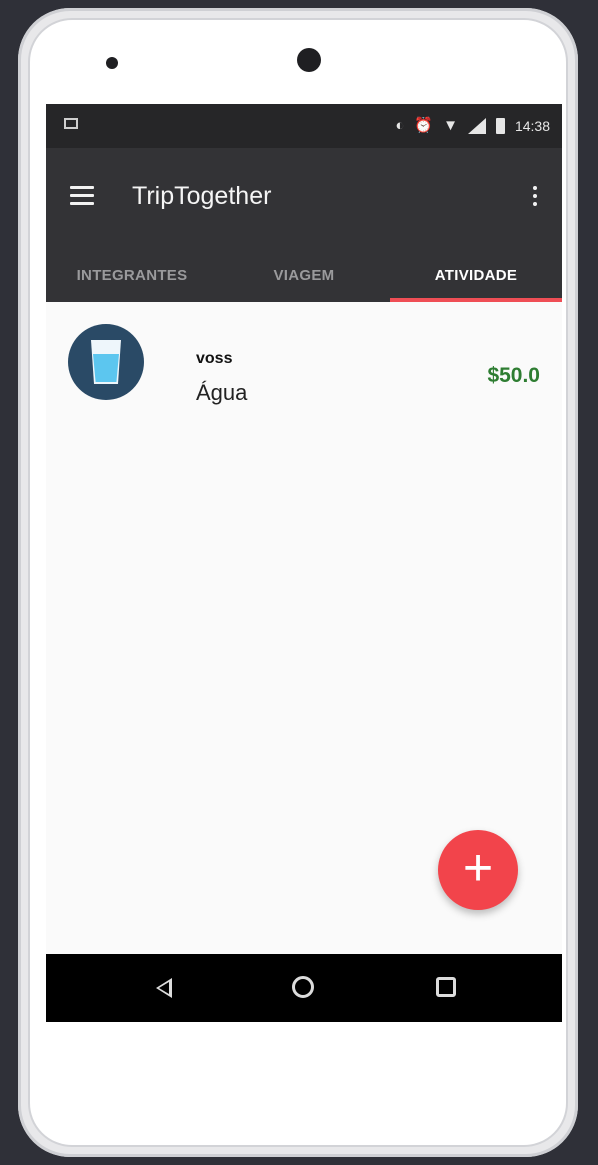 Image resolution: width=598 pixels, height=1165 pixels. I want to click on activity-avatar, so click(106, 362).